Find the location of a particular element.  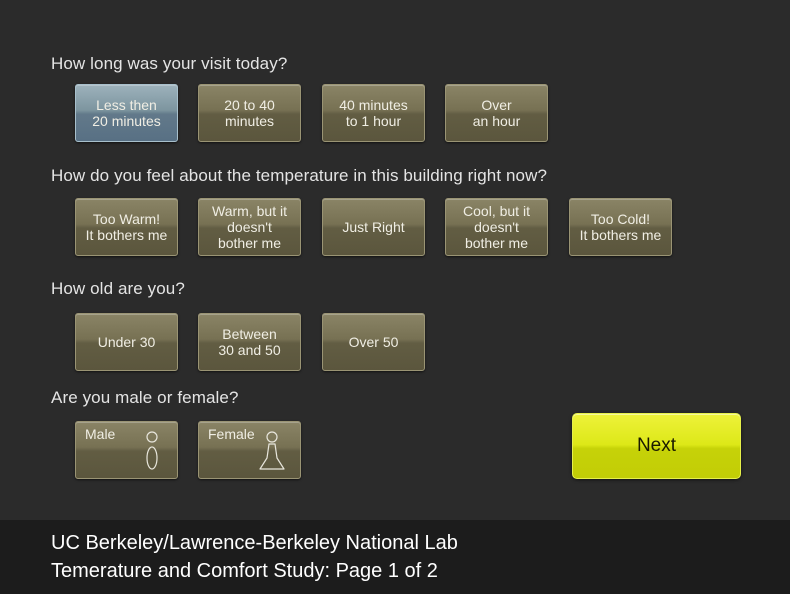

option-40-minutes-to-1-hour: 40 minutes to 1 hour is located at coordinates (373, 113).